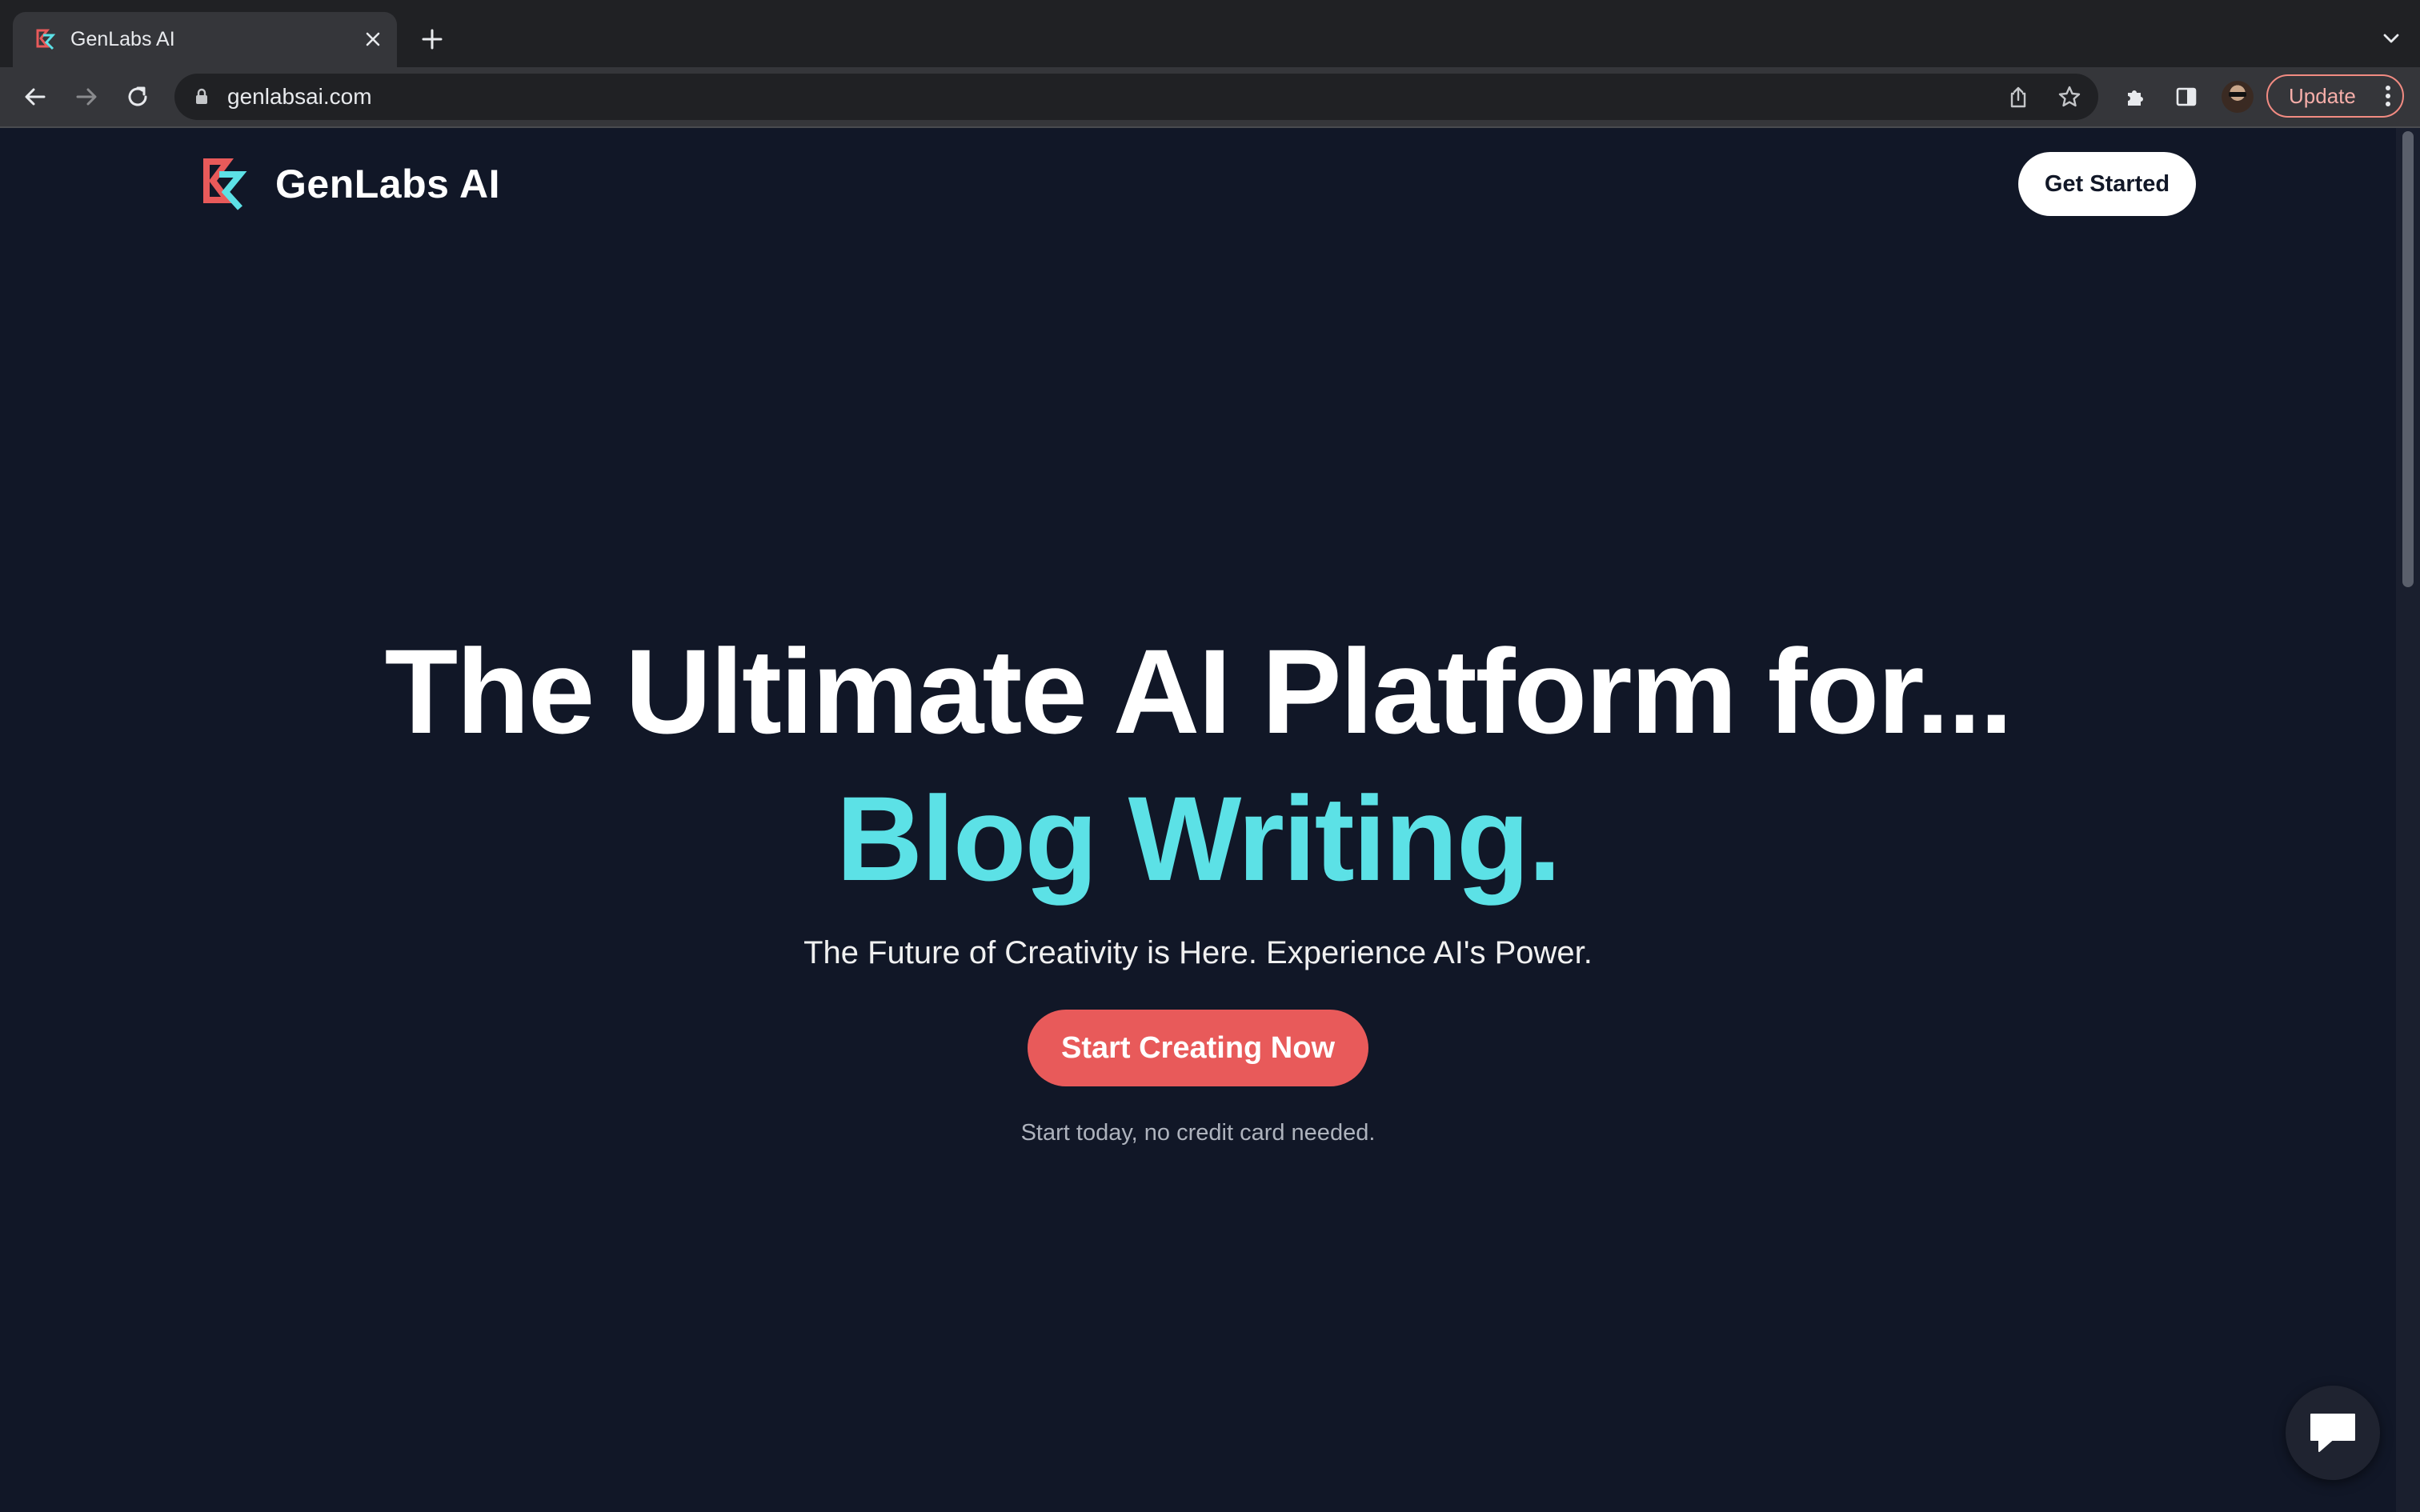 The width and height of the screenshot is (2420, 1512). I want to click on kebab-menu-icon, so click(2388, 96).